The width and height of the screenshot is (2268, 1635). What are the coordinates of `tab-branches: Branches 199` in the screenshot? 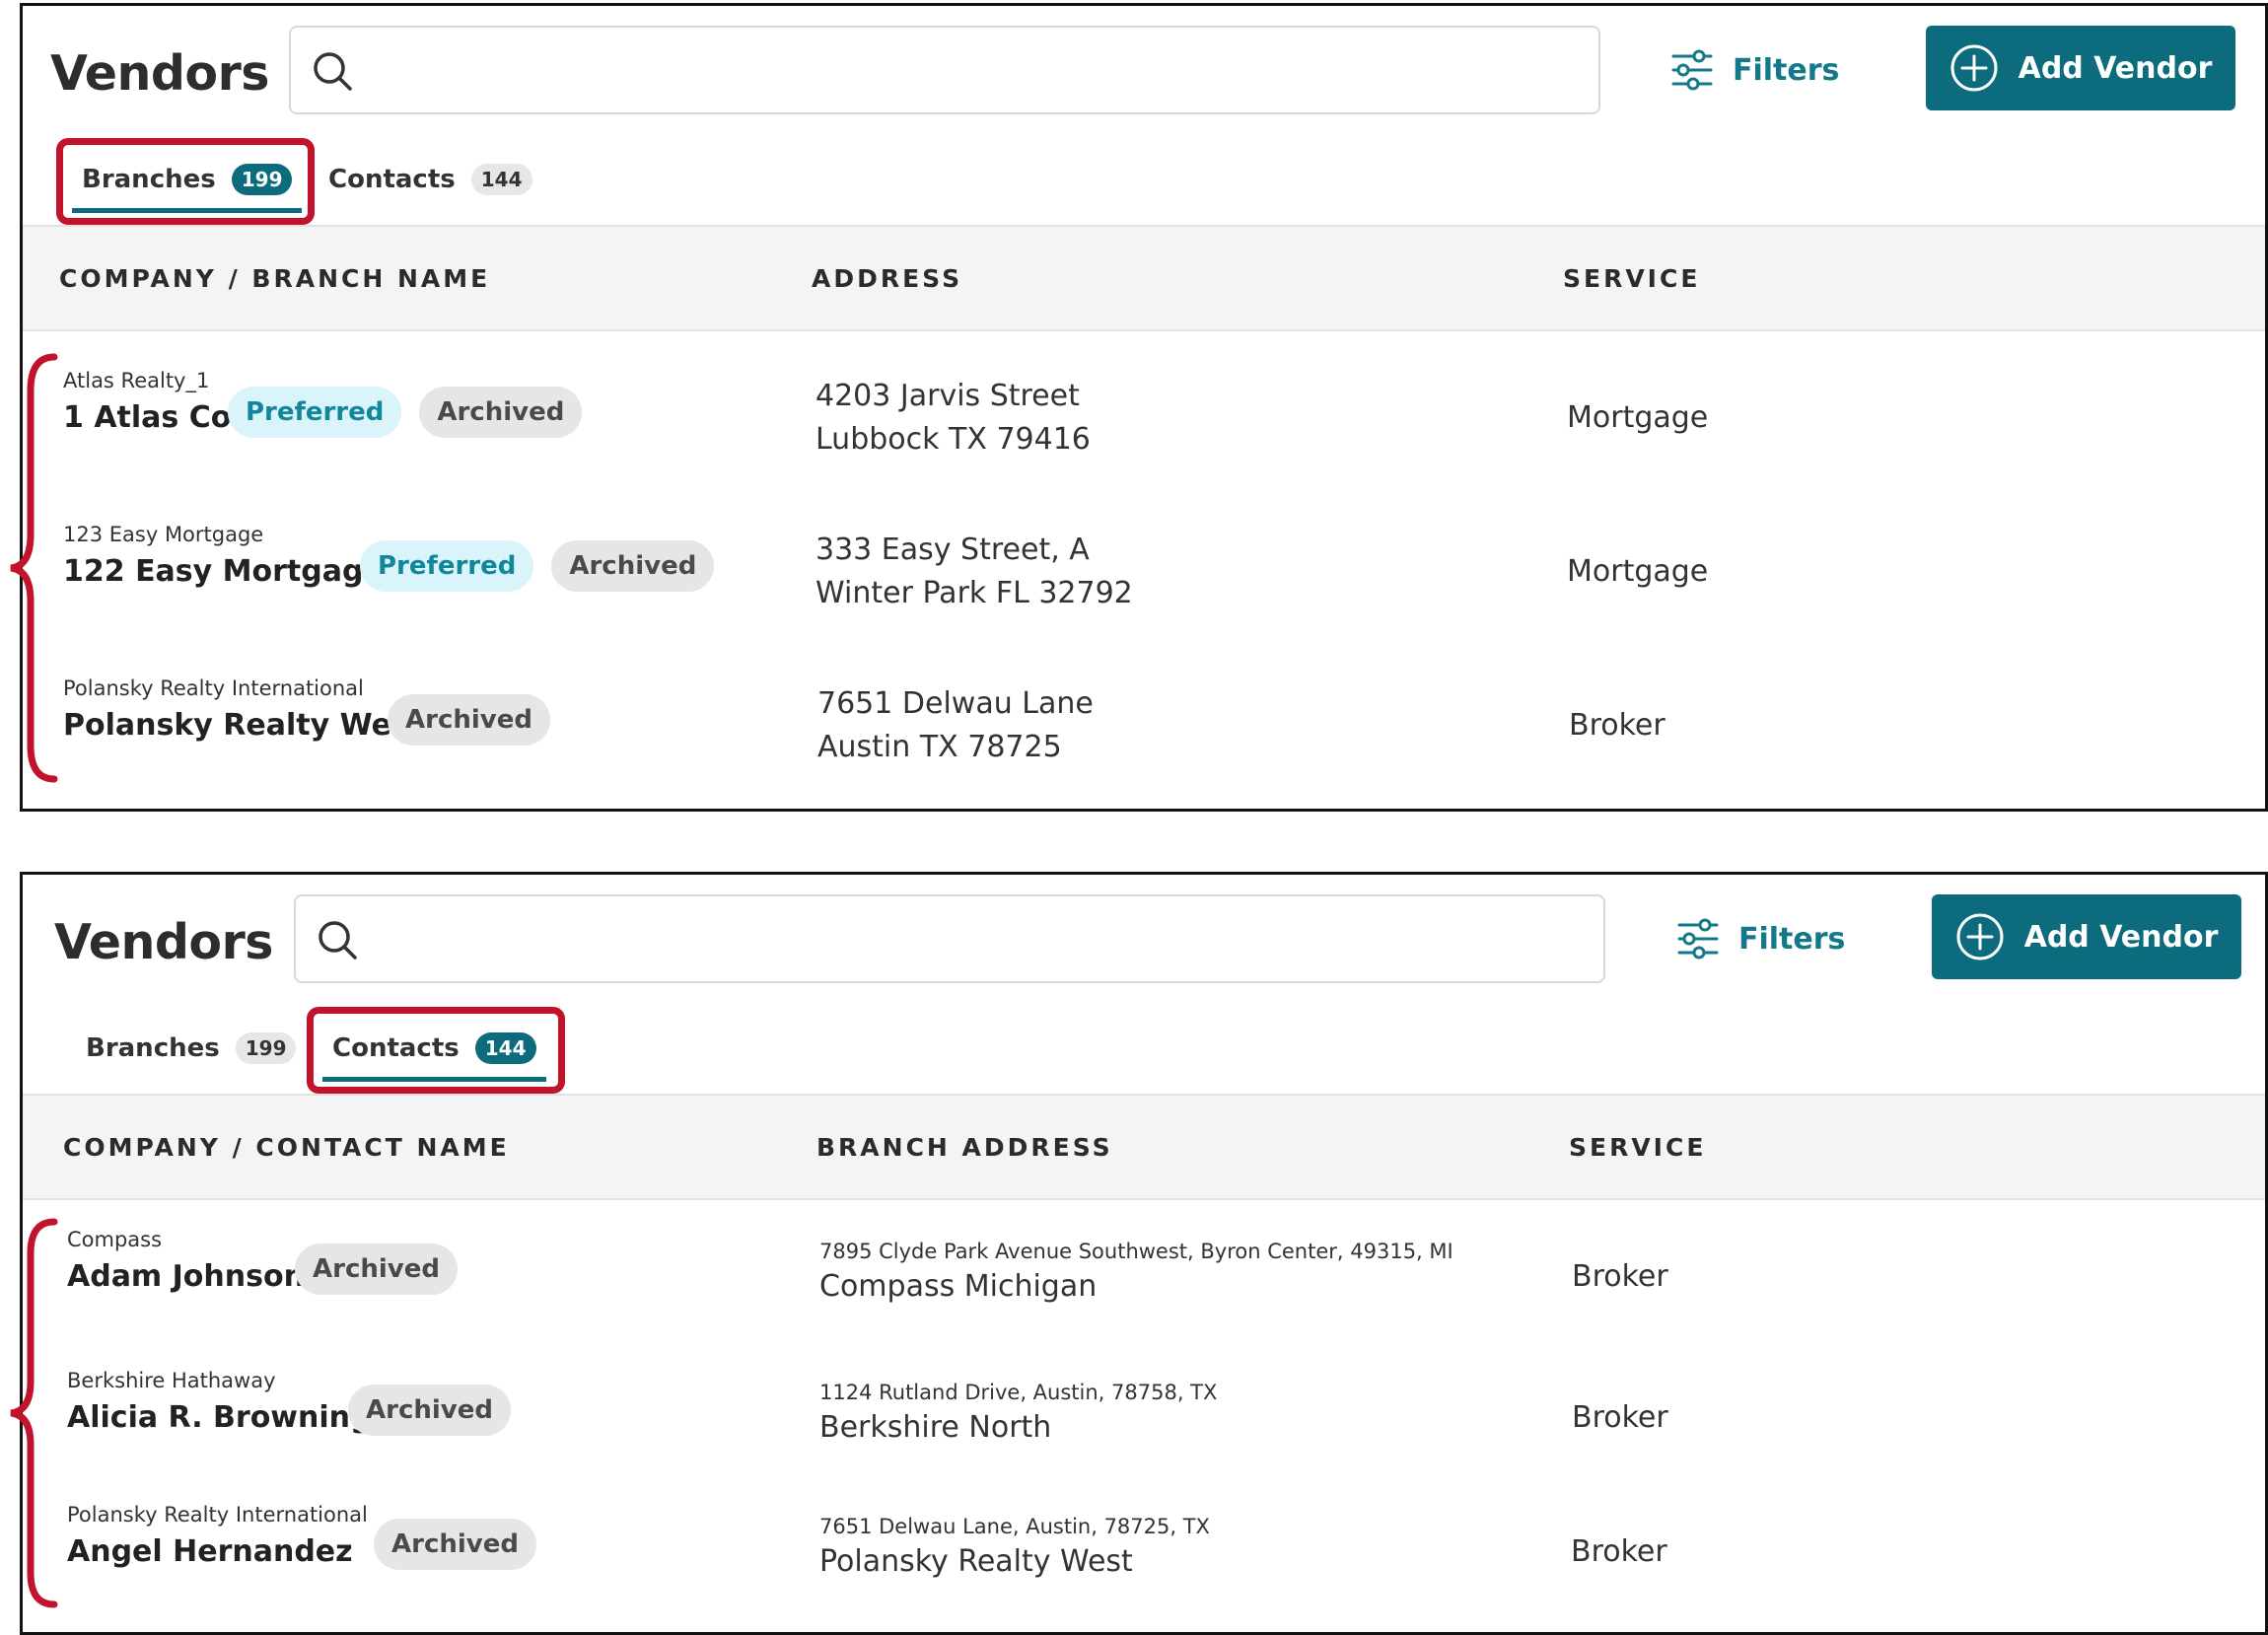 It's located at (191, 1048).